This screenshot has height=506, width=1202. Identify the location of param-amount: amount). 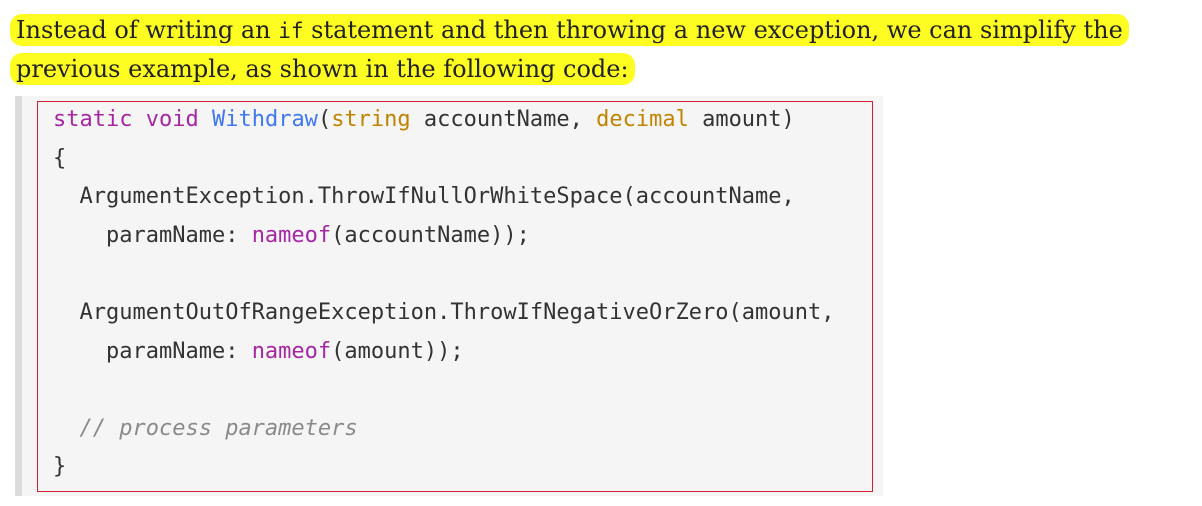
(741, 119).